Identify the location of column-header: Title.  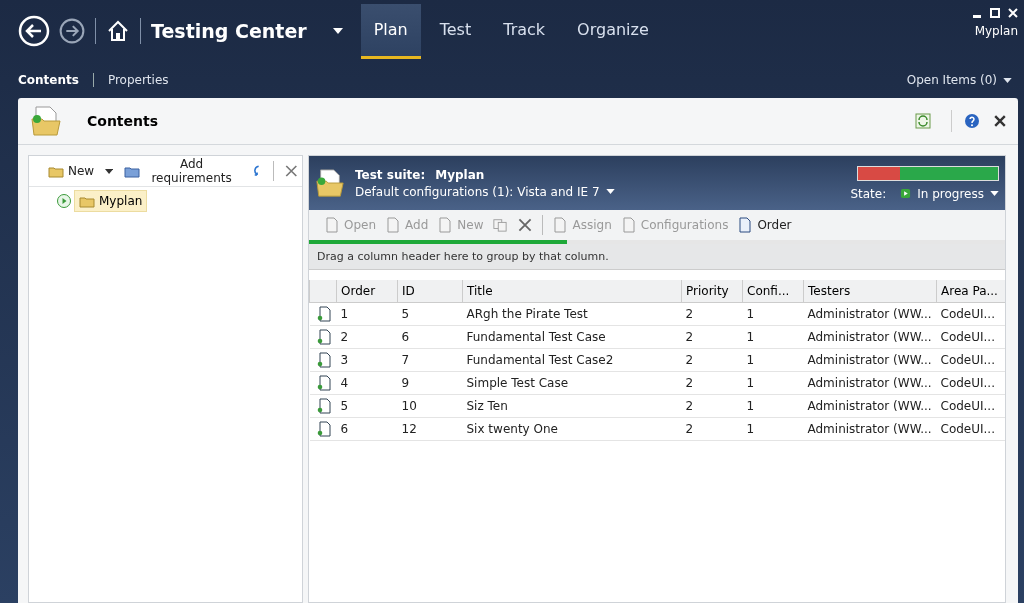
(572, 291).